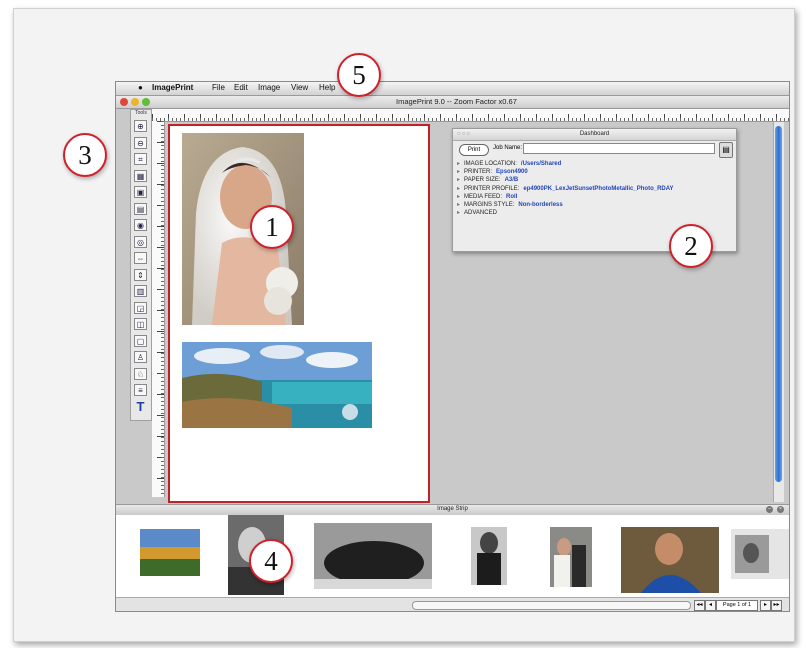 The width and height of the screenshot is (806, 648). Describe the element at coordinates (327, 87) in the screenshot. I see `menu-help: Help` at that location.